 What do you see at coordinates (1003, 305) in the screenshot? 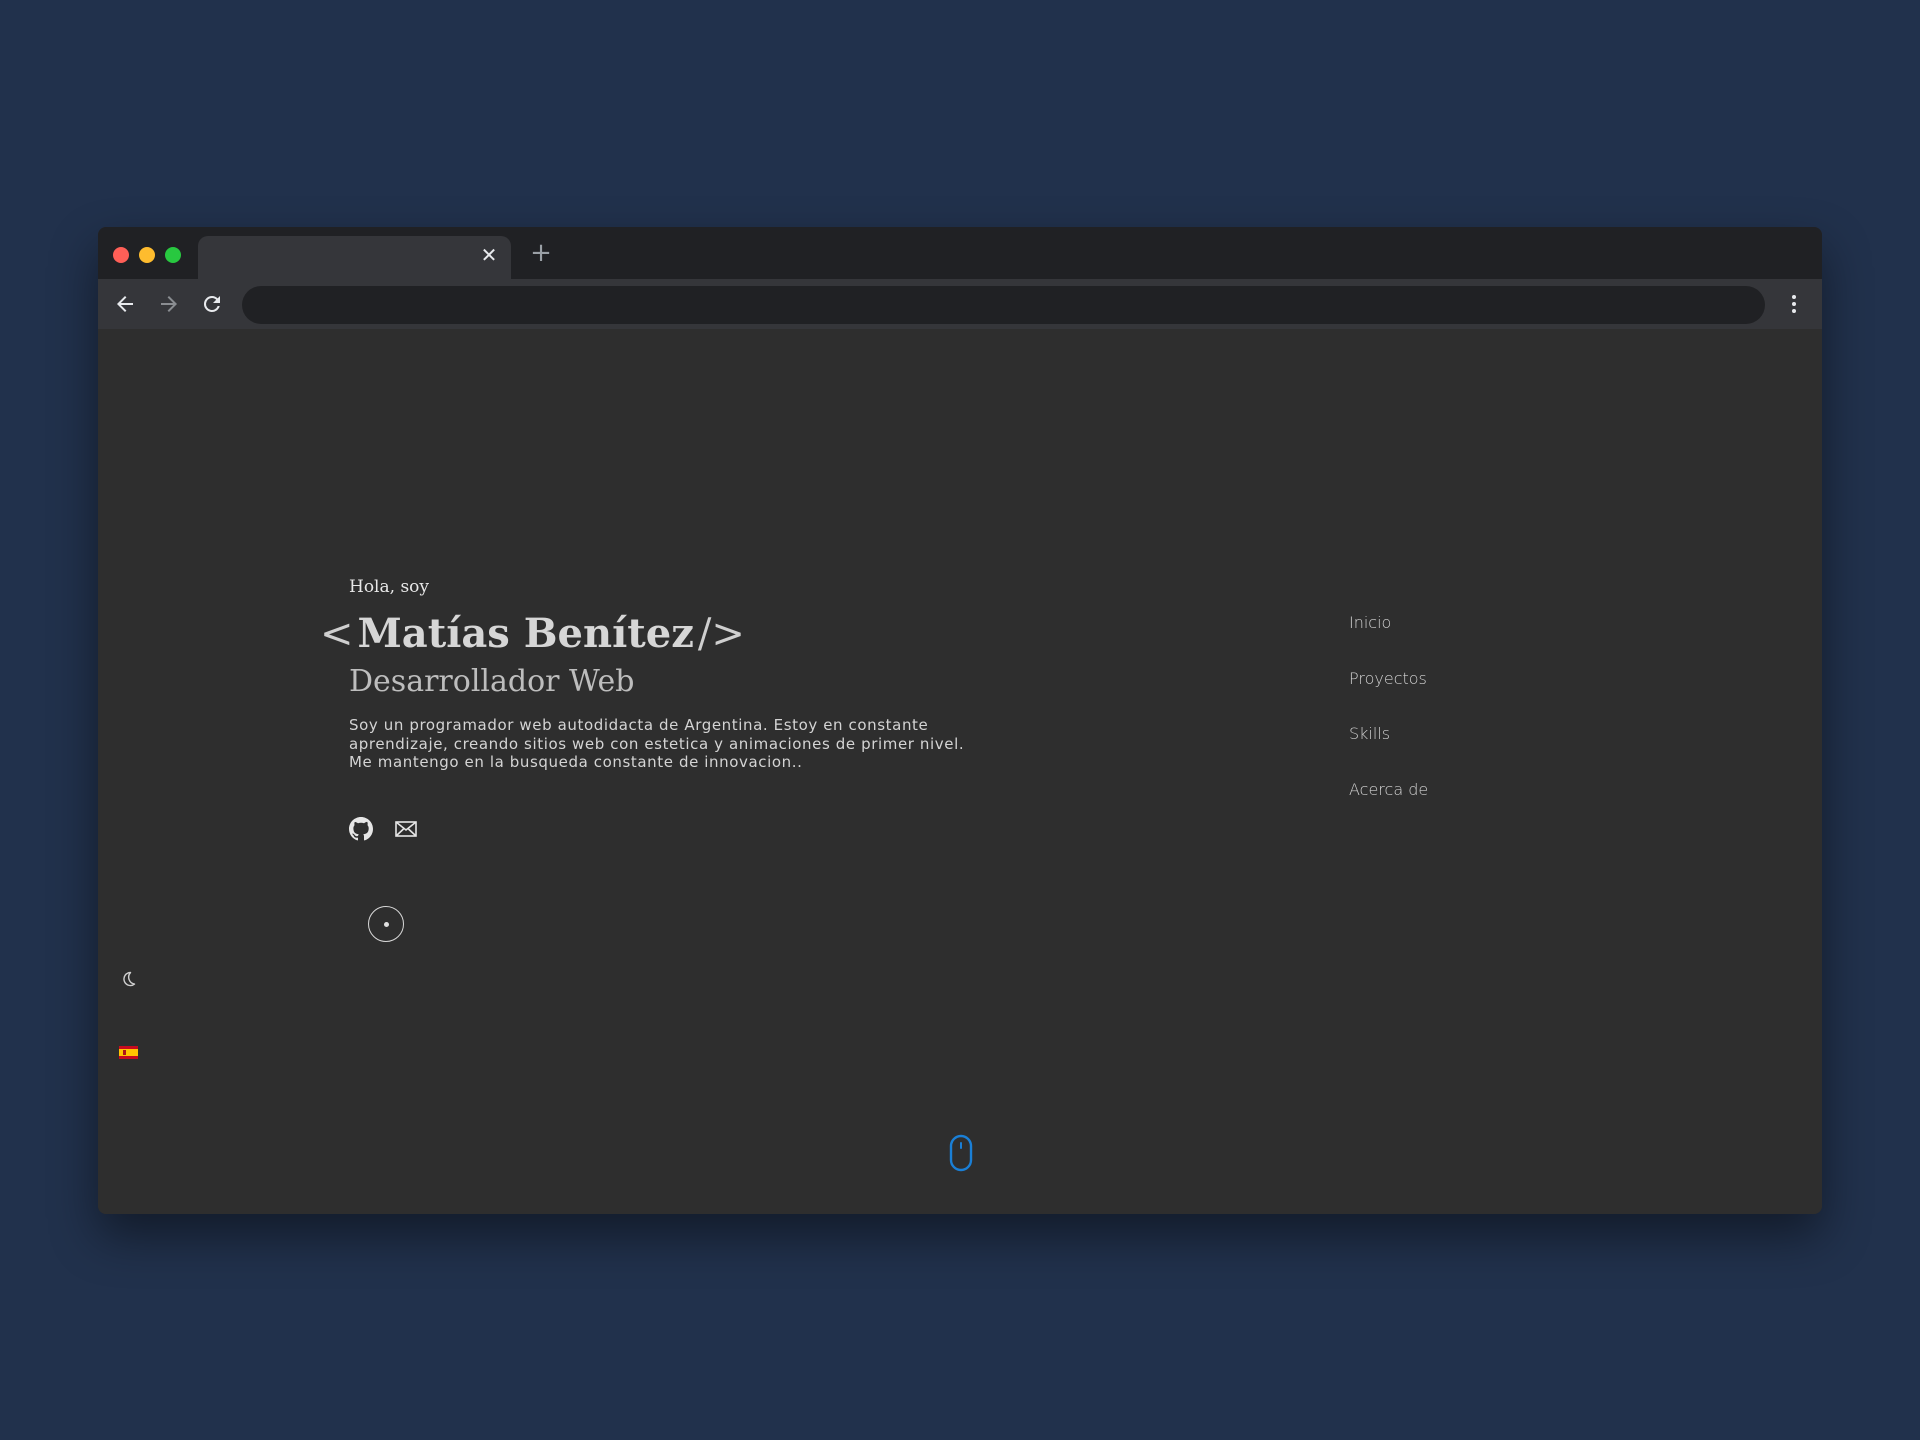
I see `address-bar` at bounding box center [1003, 305].